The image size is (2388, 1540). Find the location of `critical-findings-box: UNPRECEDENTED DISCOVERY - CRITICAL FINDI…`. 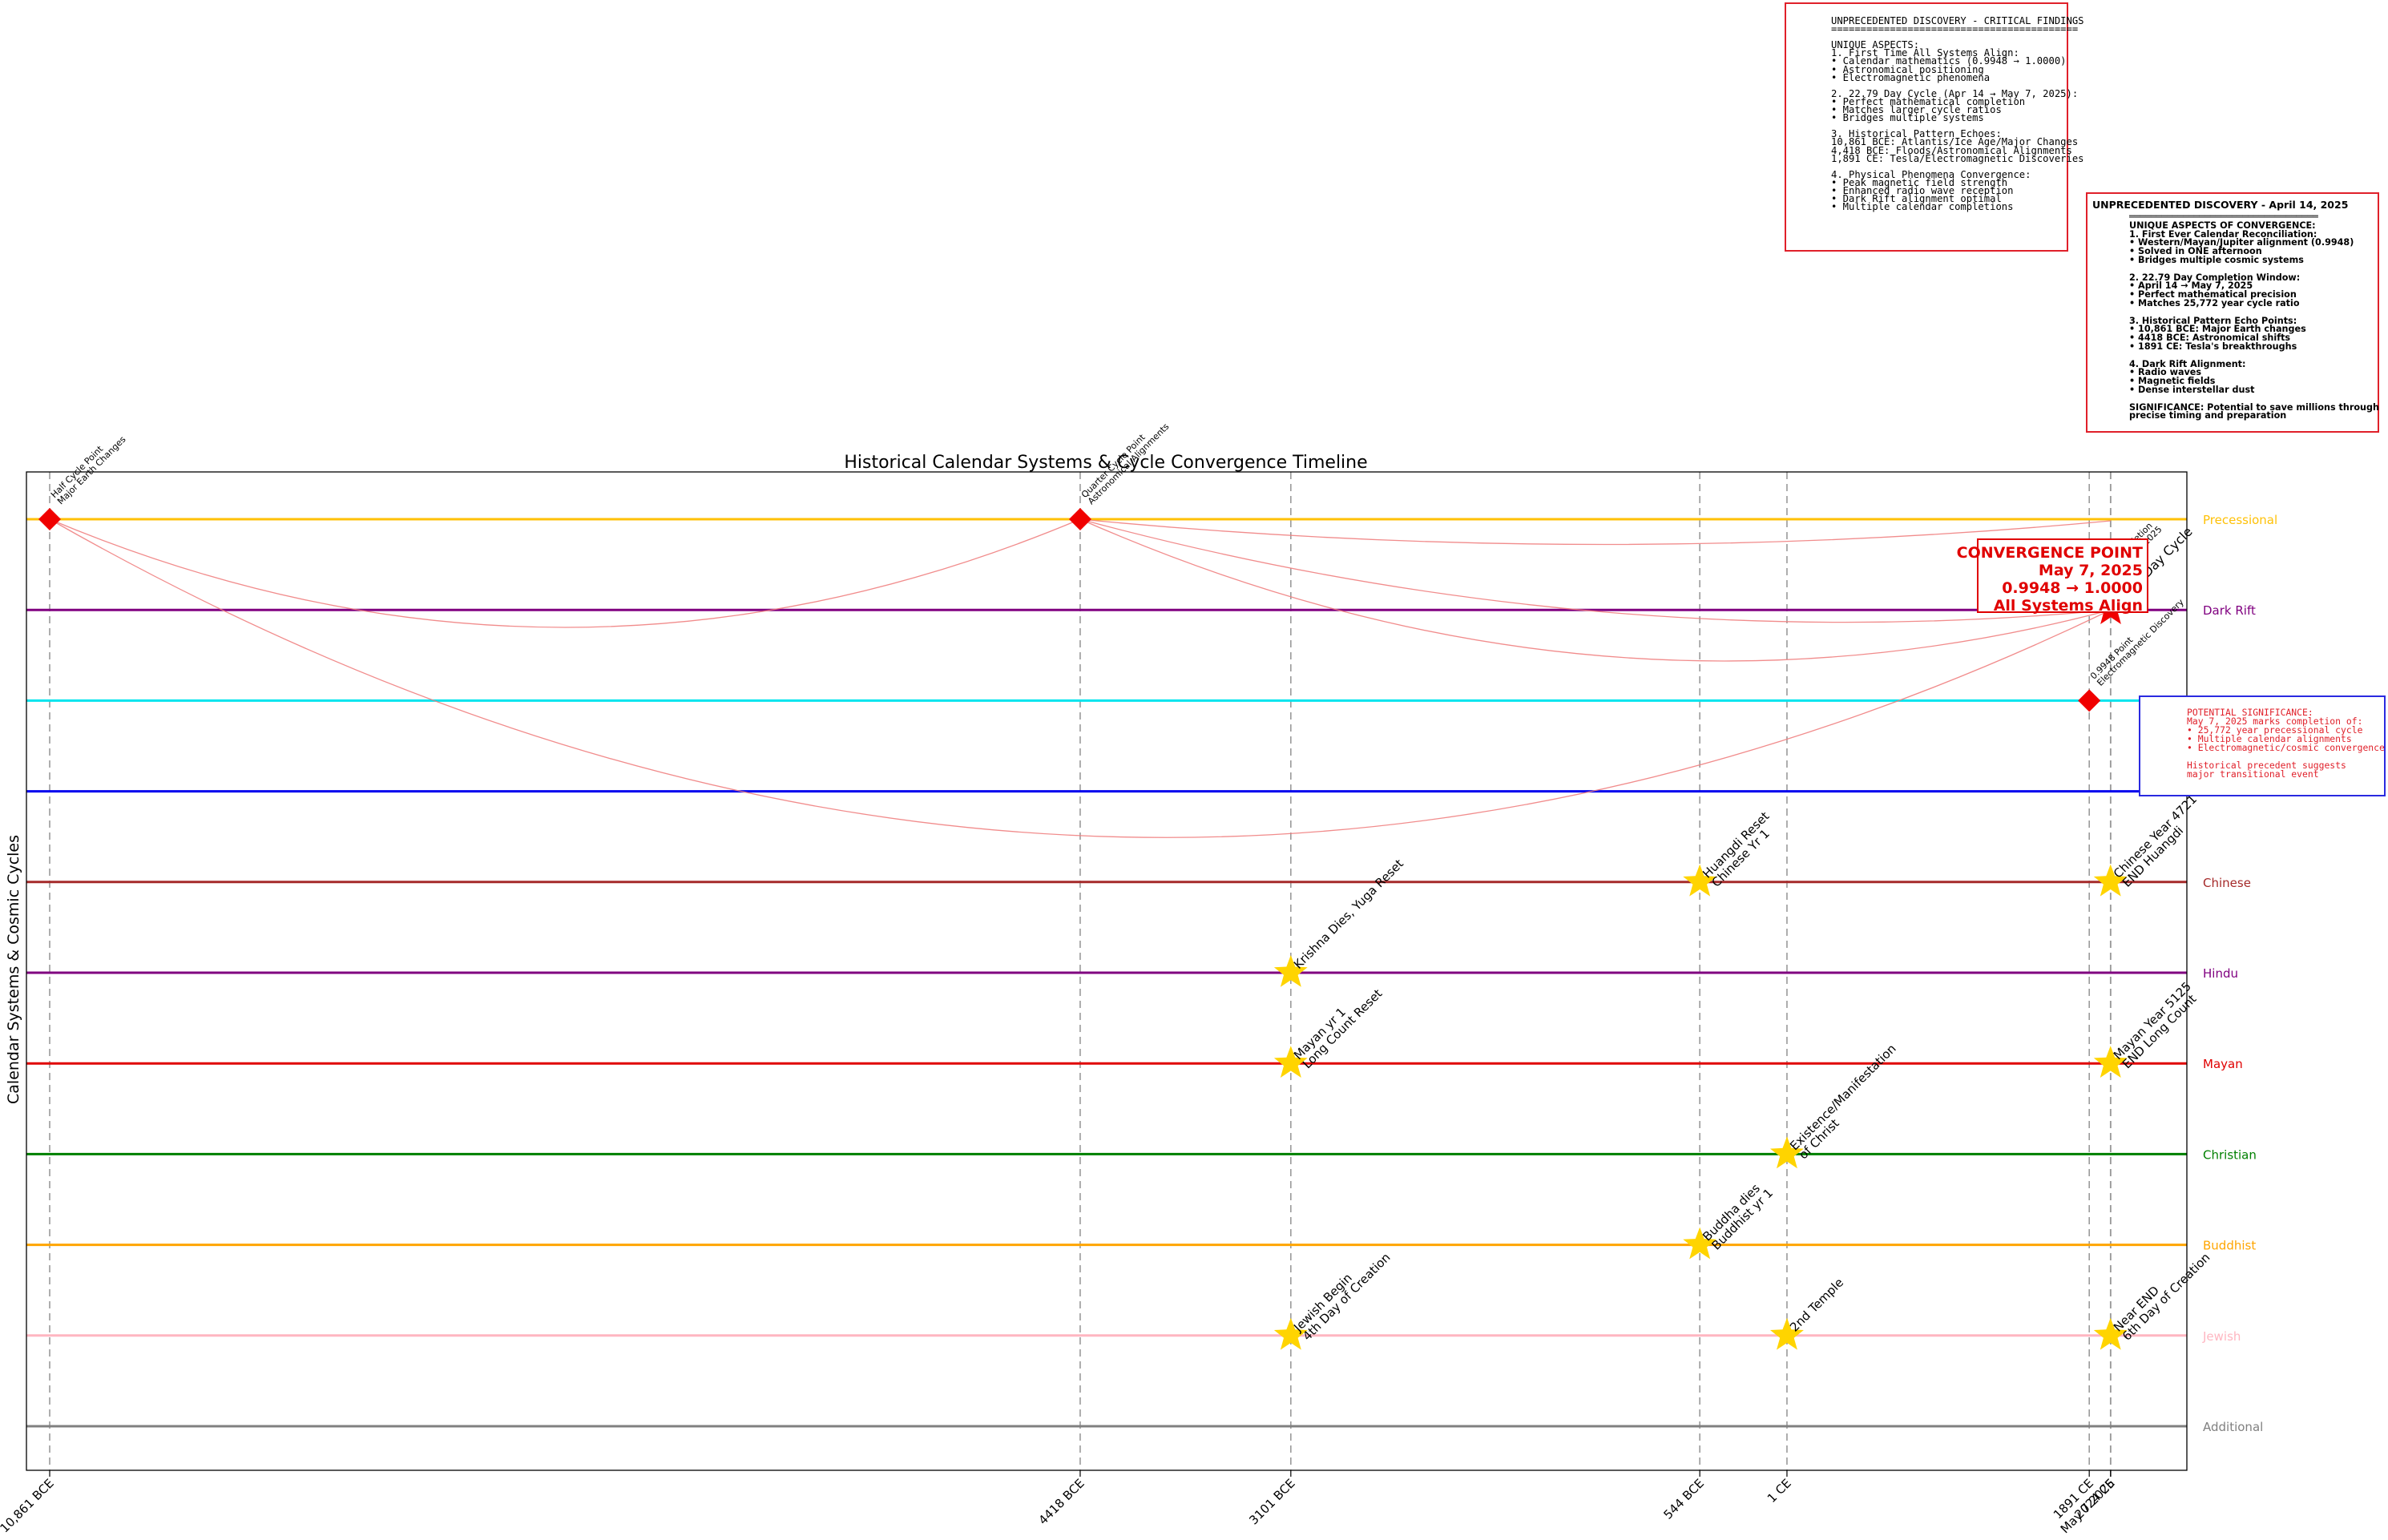

critical-findings-box: UNPRECEDENTED DISCOVERY - CRITICAL FINDI… is located at coordinates (1934, 127).